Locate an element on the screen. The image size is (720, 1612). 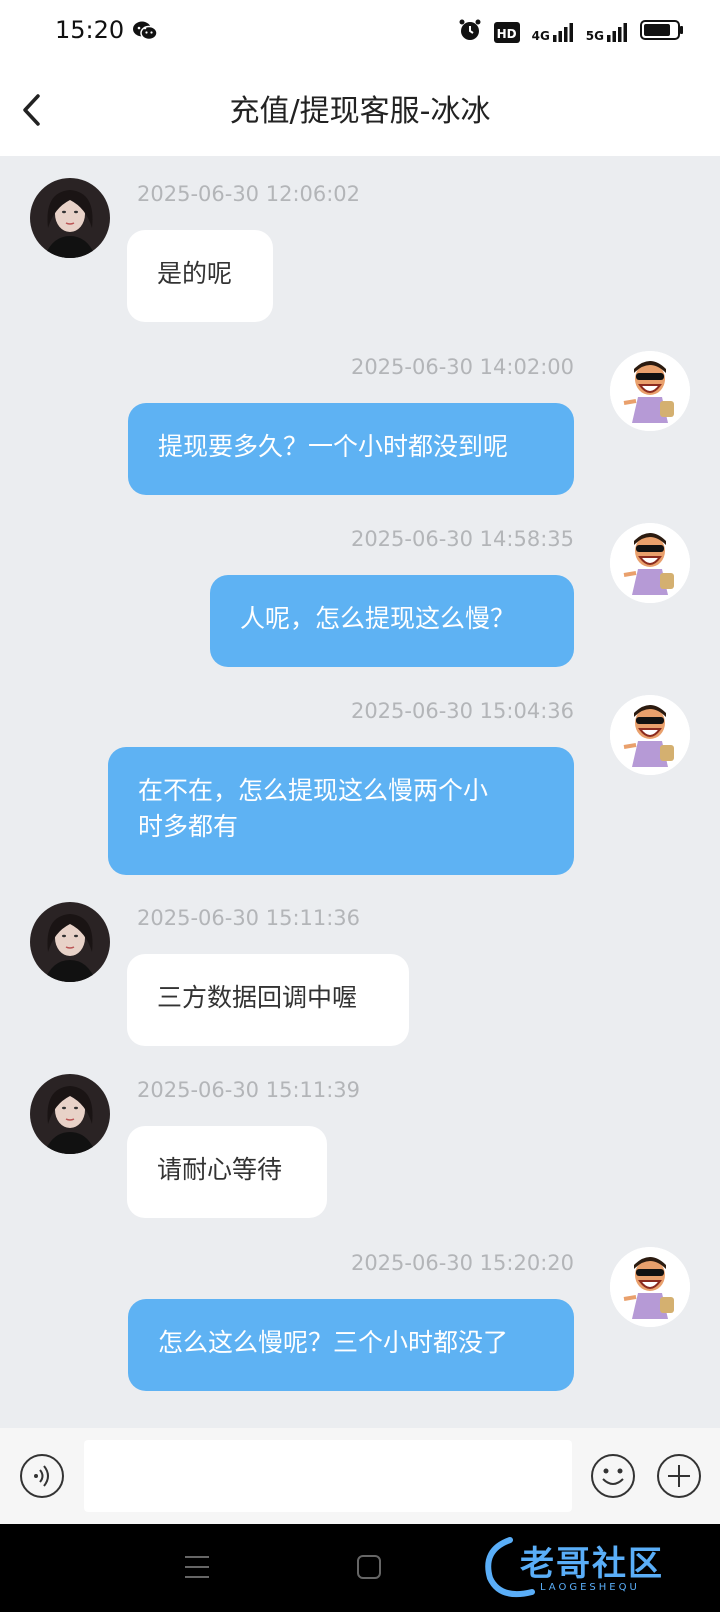
alarm-icon is located at coordinates (470, 32).